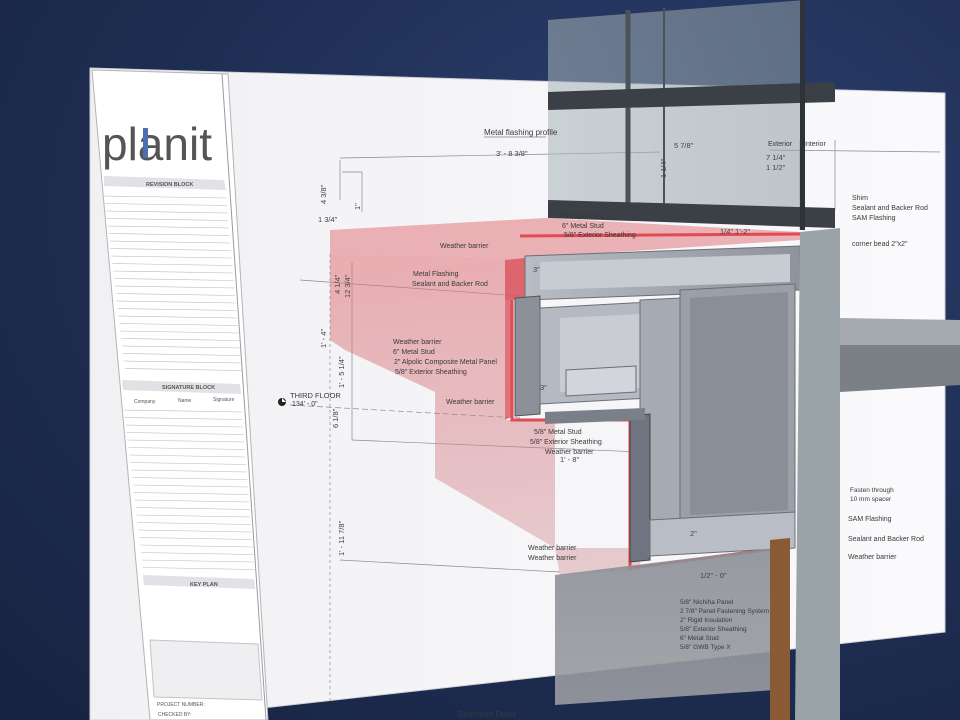 This screenshot has height=720, width=960. Describe the element at coordinates (337, 284) in the screenshot. I see `svg-text: 4 1/4"` at that location.